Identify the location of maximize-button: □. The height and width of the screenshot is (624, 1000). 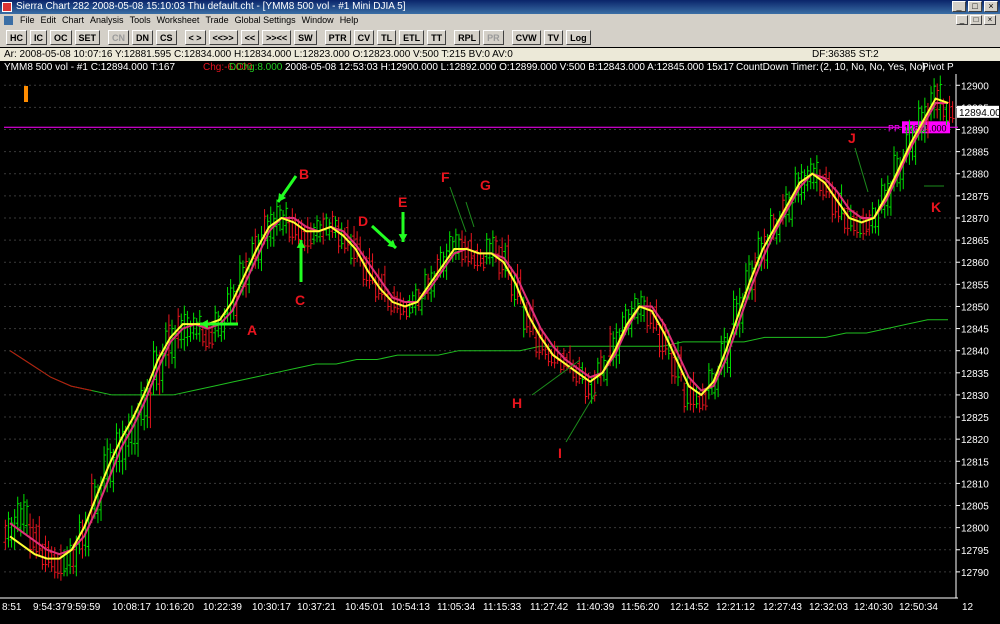
(975, 6).